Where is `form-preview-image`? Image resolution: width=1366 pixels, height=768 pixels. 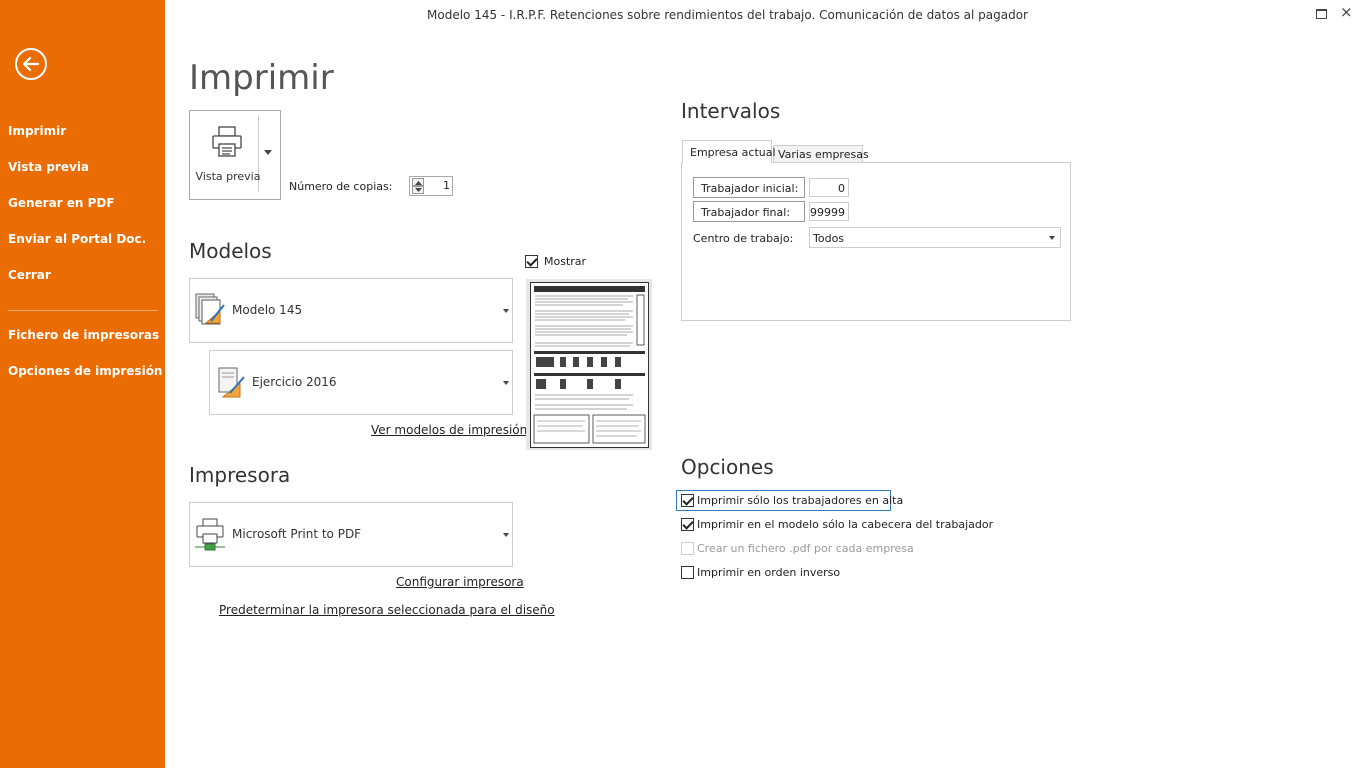
form-preview-image is located at coordinates (589, 365).